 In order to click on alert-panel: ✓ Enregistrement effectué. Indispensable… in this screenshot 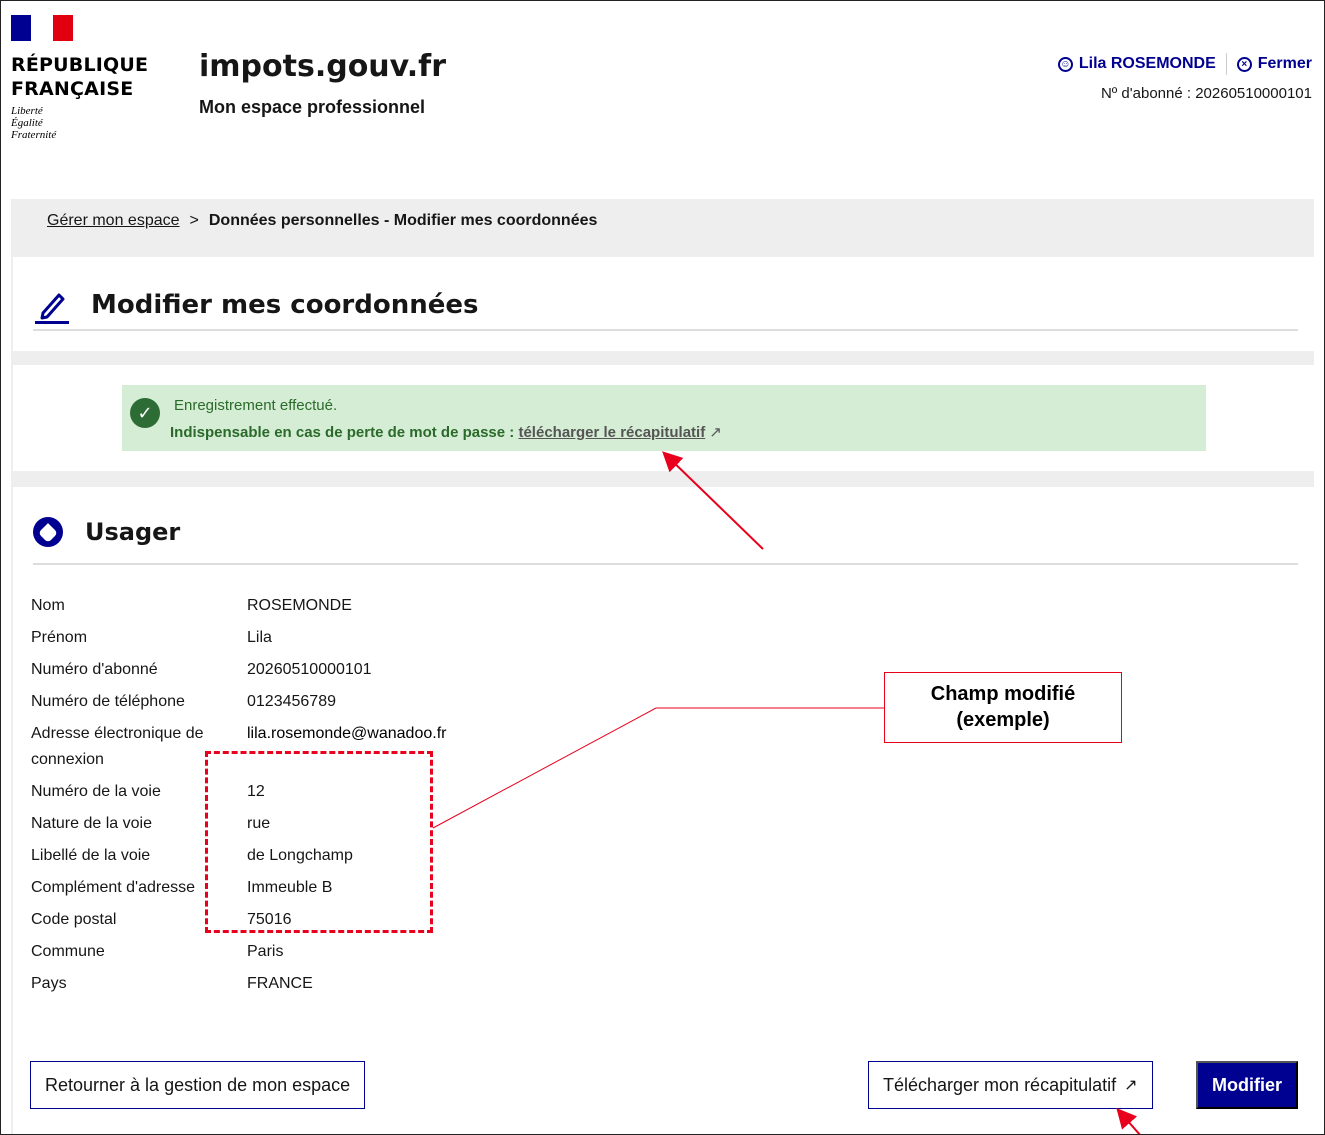, I will do `click(663, 418)`.